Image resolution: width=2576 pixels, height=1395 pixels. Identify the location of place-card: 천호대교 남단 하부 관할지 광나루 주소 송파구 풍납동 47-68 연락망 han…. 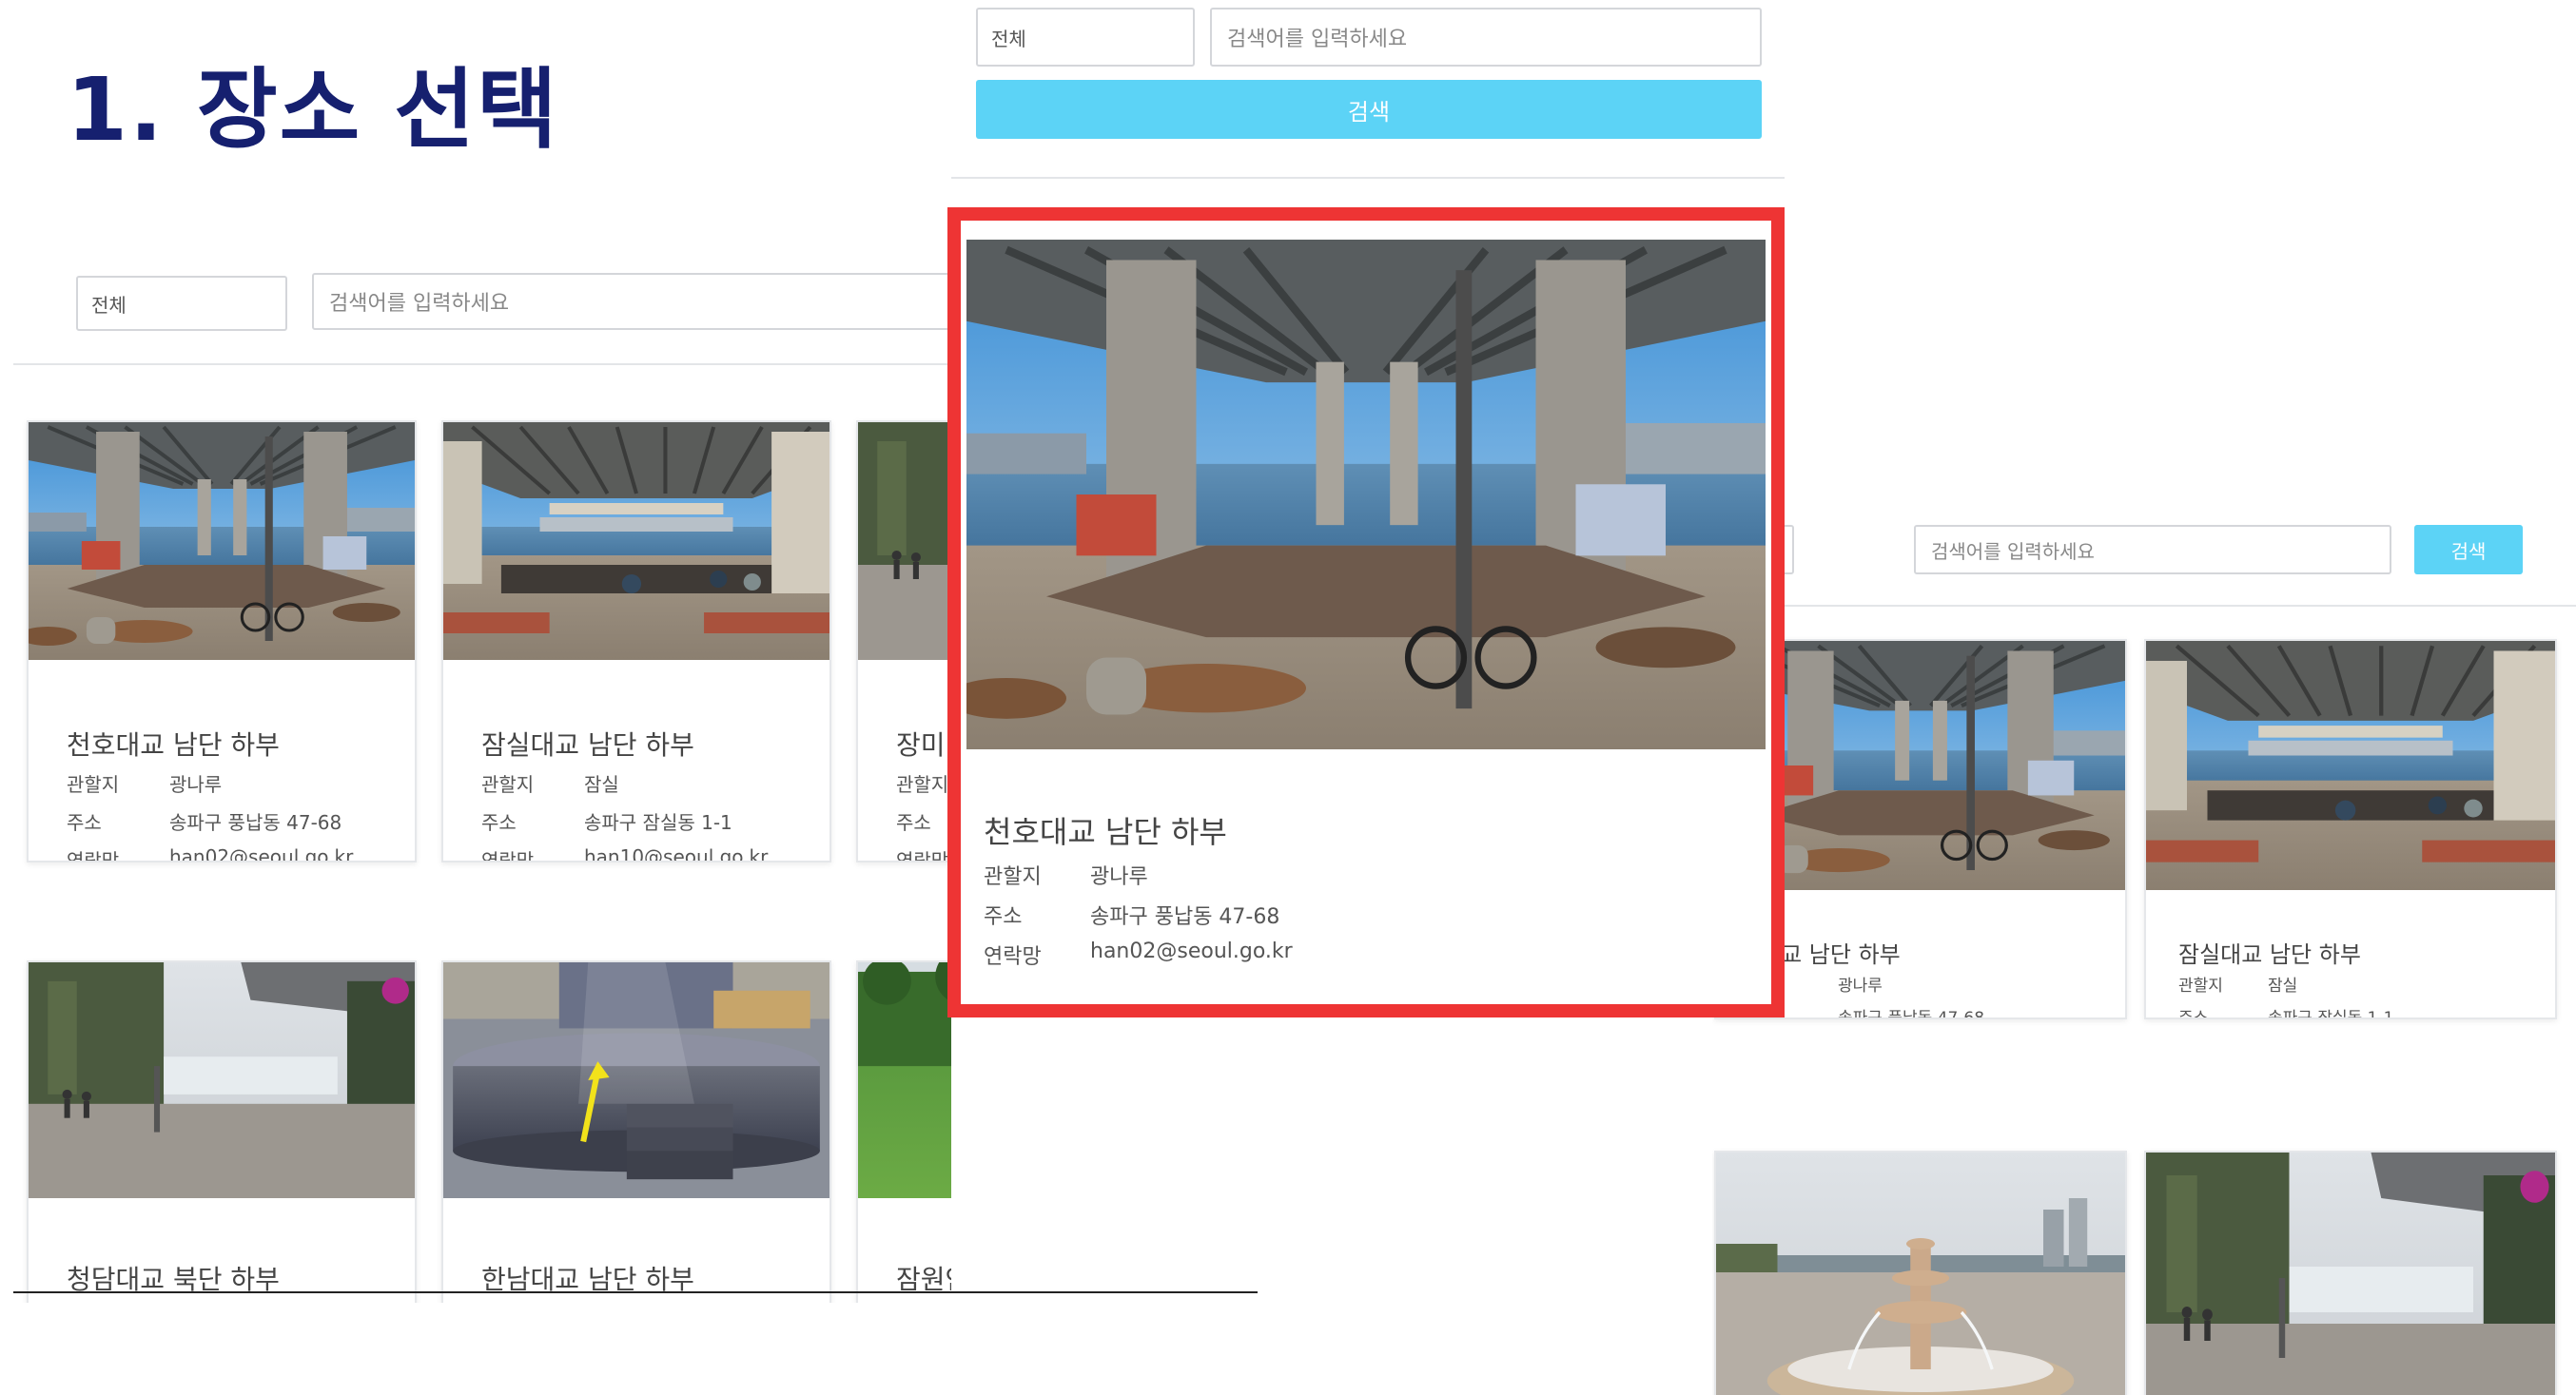
(222, 641).